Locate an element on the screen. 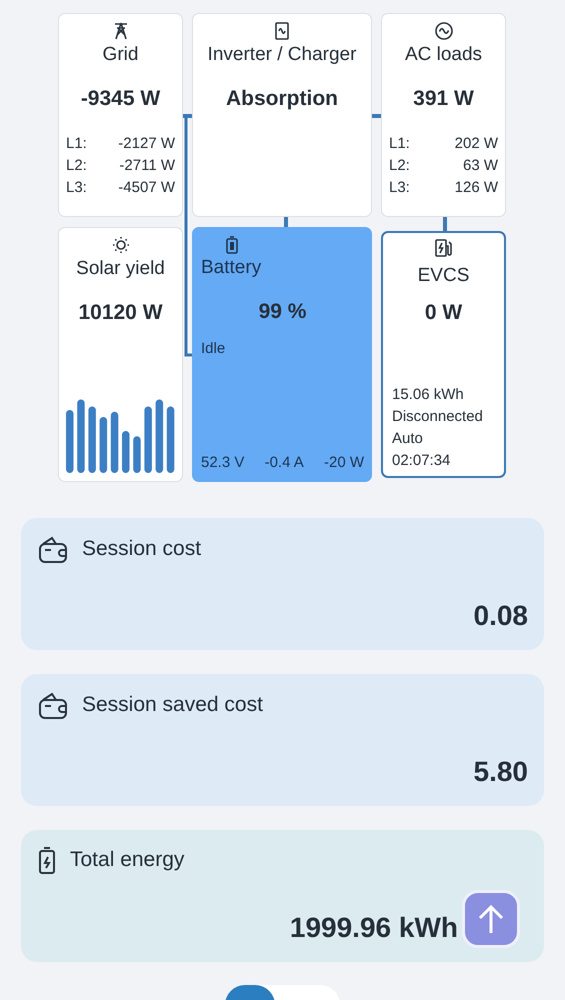 This screenshot has width=565, height=1000. battery-icon is located at coordinates (232, 245).